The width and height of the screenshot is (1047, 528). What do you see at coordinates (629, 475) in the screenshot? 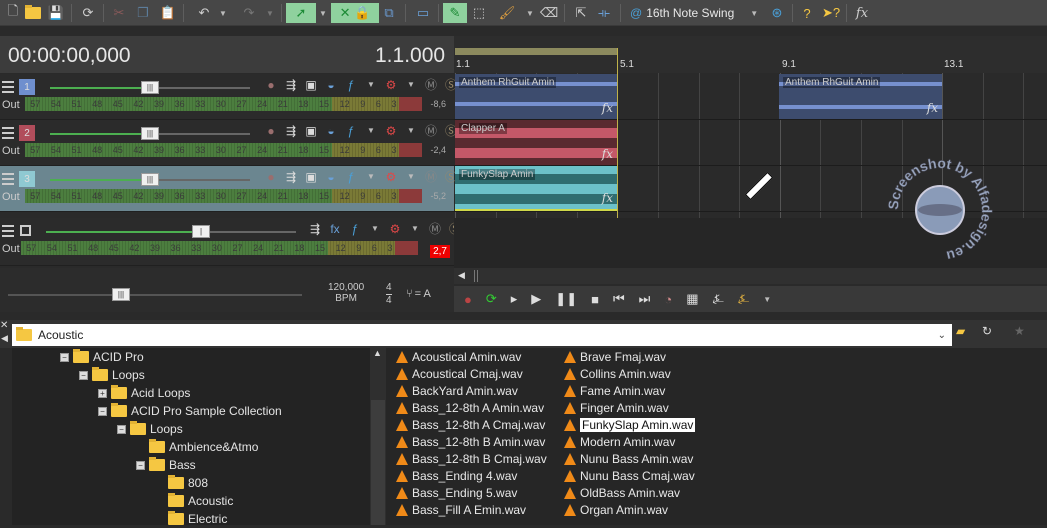
I see `file-item: Nunu Bass Cmaj.wav` at bounding box center [629, 475].